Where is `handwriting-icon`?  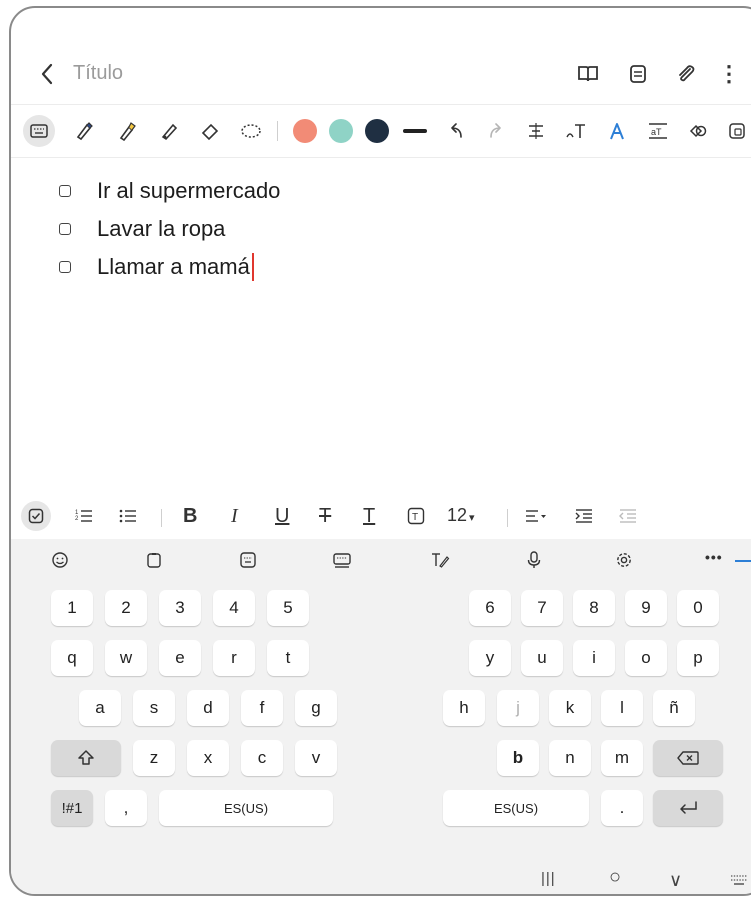 handwriting-icon is located at coordinates (440, 560).